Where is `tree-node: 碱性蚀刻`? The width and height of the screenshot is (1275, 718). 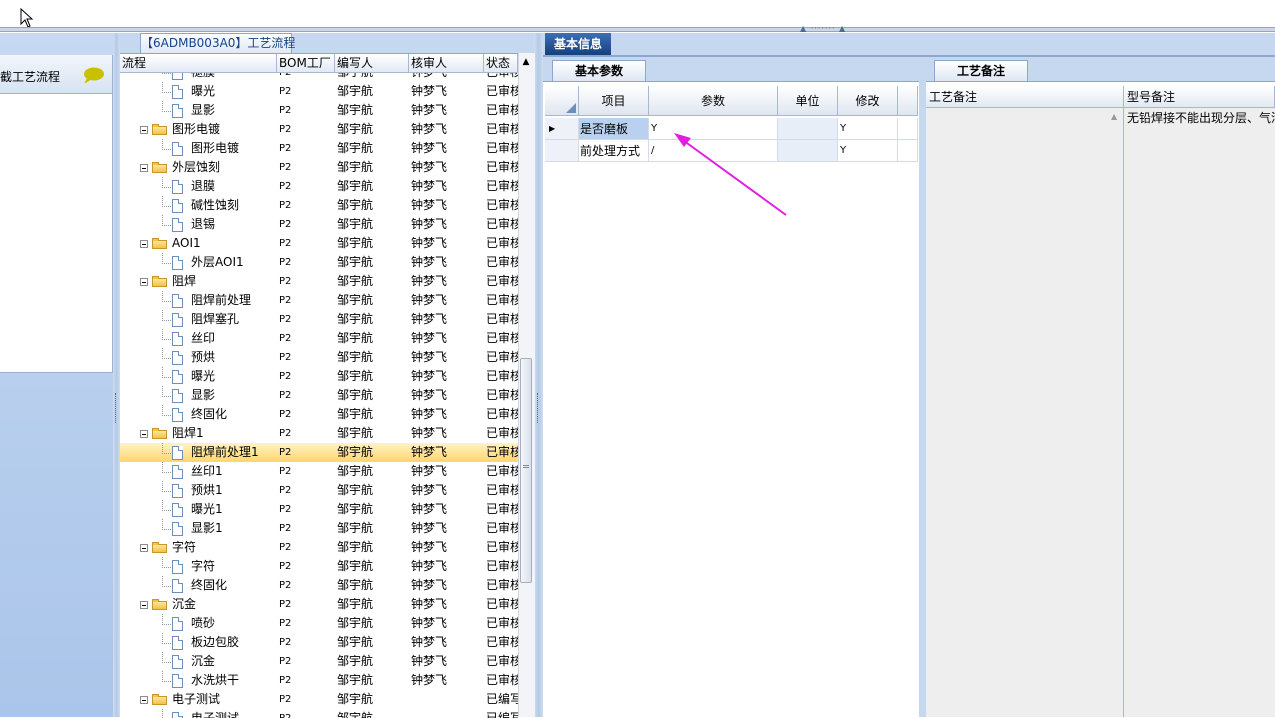 tree-node: 碱性蚀刻 is located at coordinates (224, 205).